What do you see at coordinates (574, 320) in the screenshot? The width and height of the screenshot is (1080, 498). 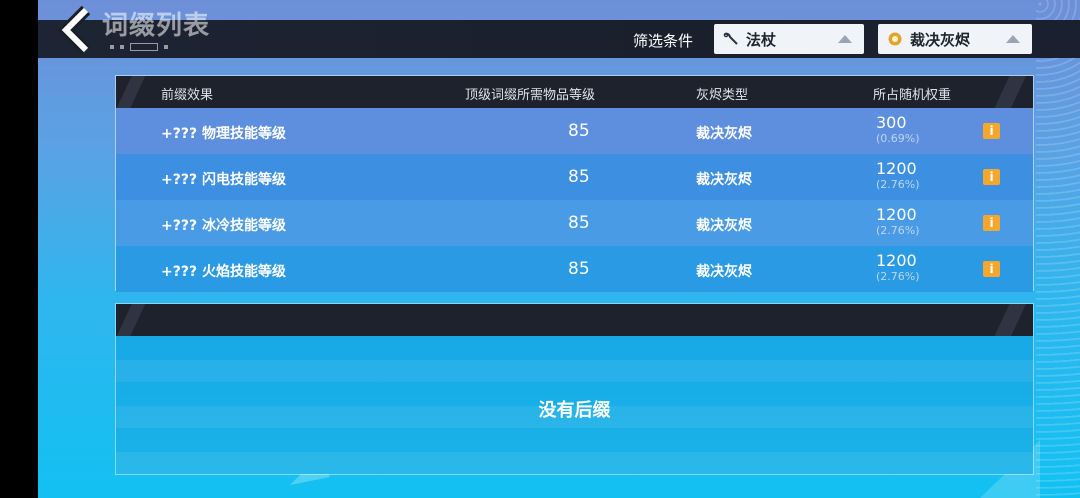 I see `table-header` at bounding box center [574, 320].